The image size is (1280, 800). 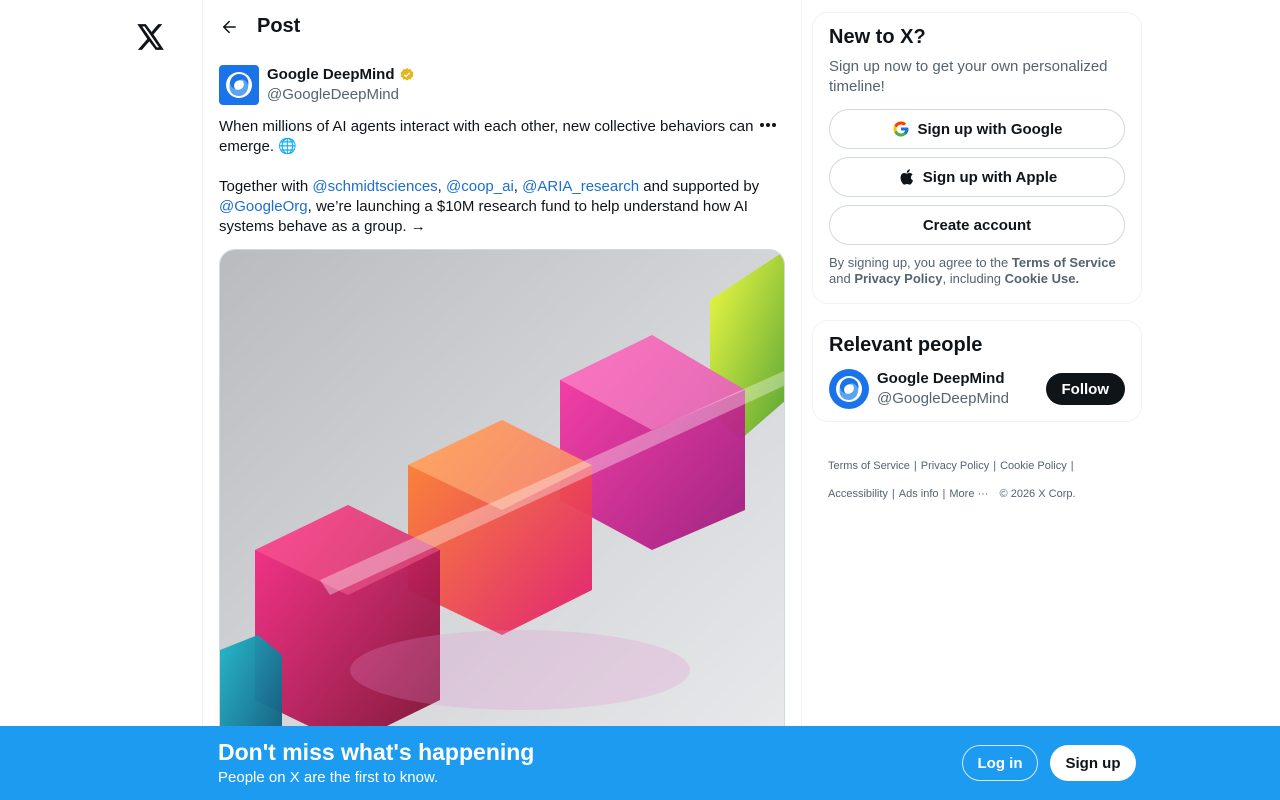 I want to click on terms-link: Terms of Service, so click(x=1064, y=262).